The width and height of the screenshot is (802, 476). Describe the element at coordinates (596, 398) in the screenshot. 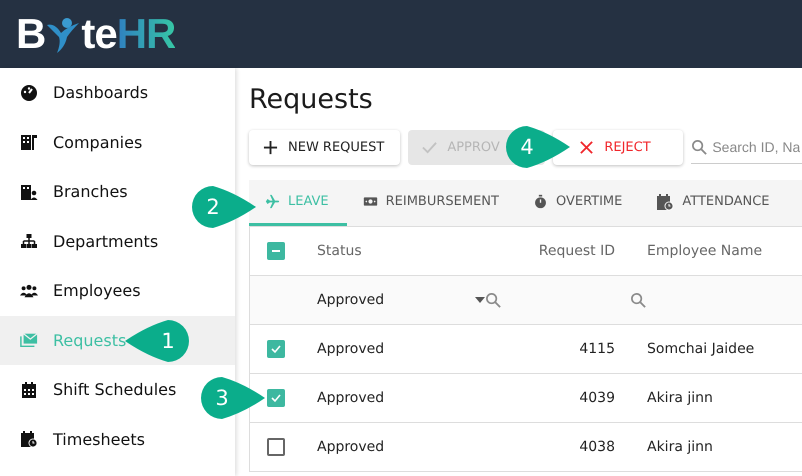

I see `table-cell-text: 4039` at that location.